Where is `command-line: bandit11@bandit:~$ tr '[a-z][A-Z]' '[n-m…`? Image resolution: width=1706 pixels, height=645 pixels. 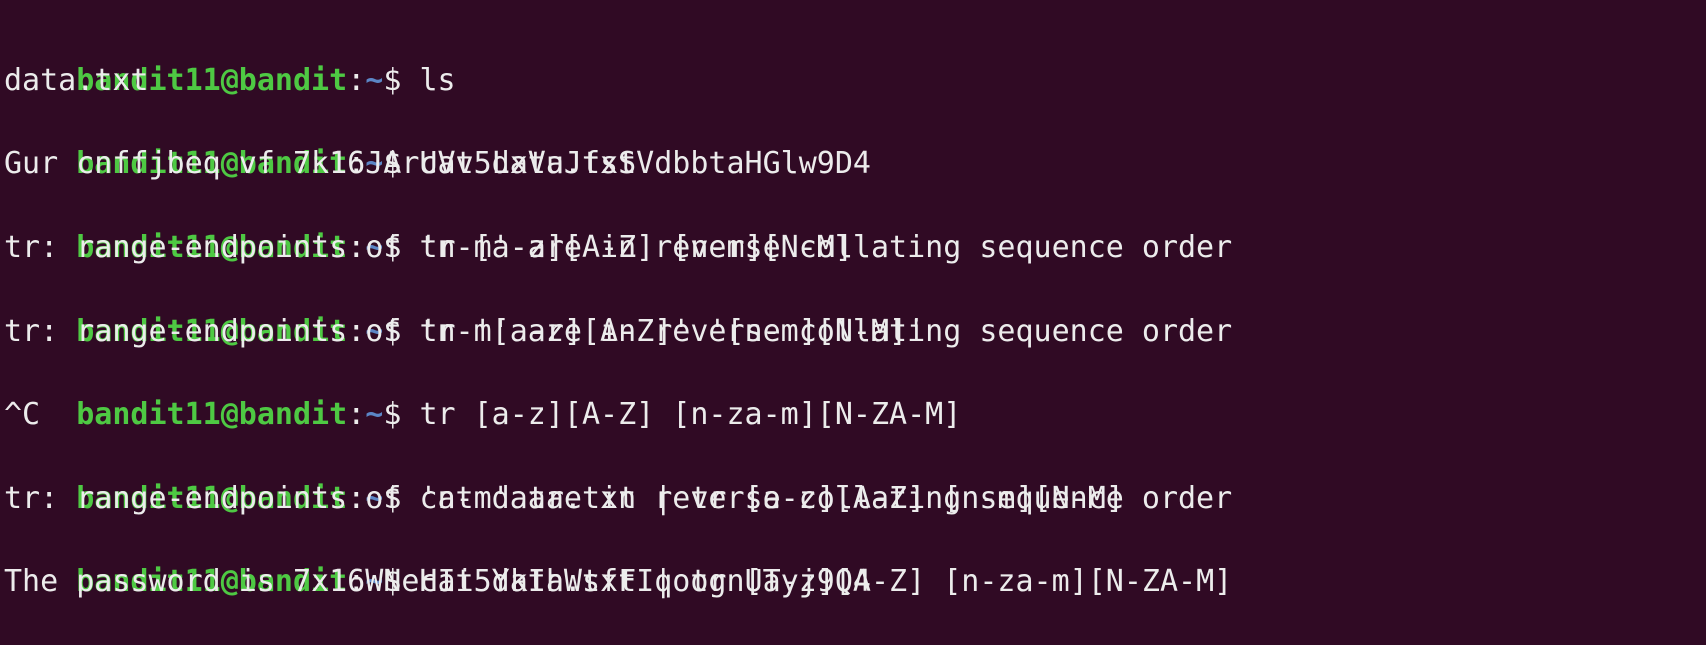
command-line: bandit11@bandit:~$ tr '[a-z][A-Z]' '[n-m… is located at coordinates (855, 309).